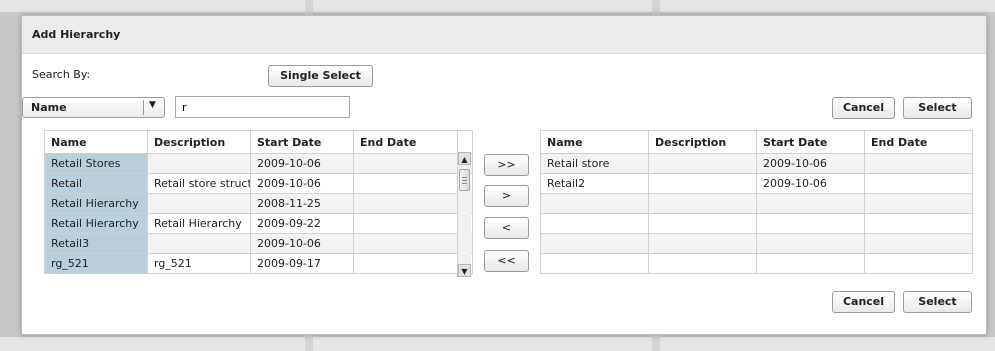 The width and height of the screenshot is (995, 351). What do you see at coordinates (465, 142) in the screenshot?
I see `column-header-spacer` at bounding box center [465, 142].